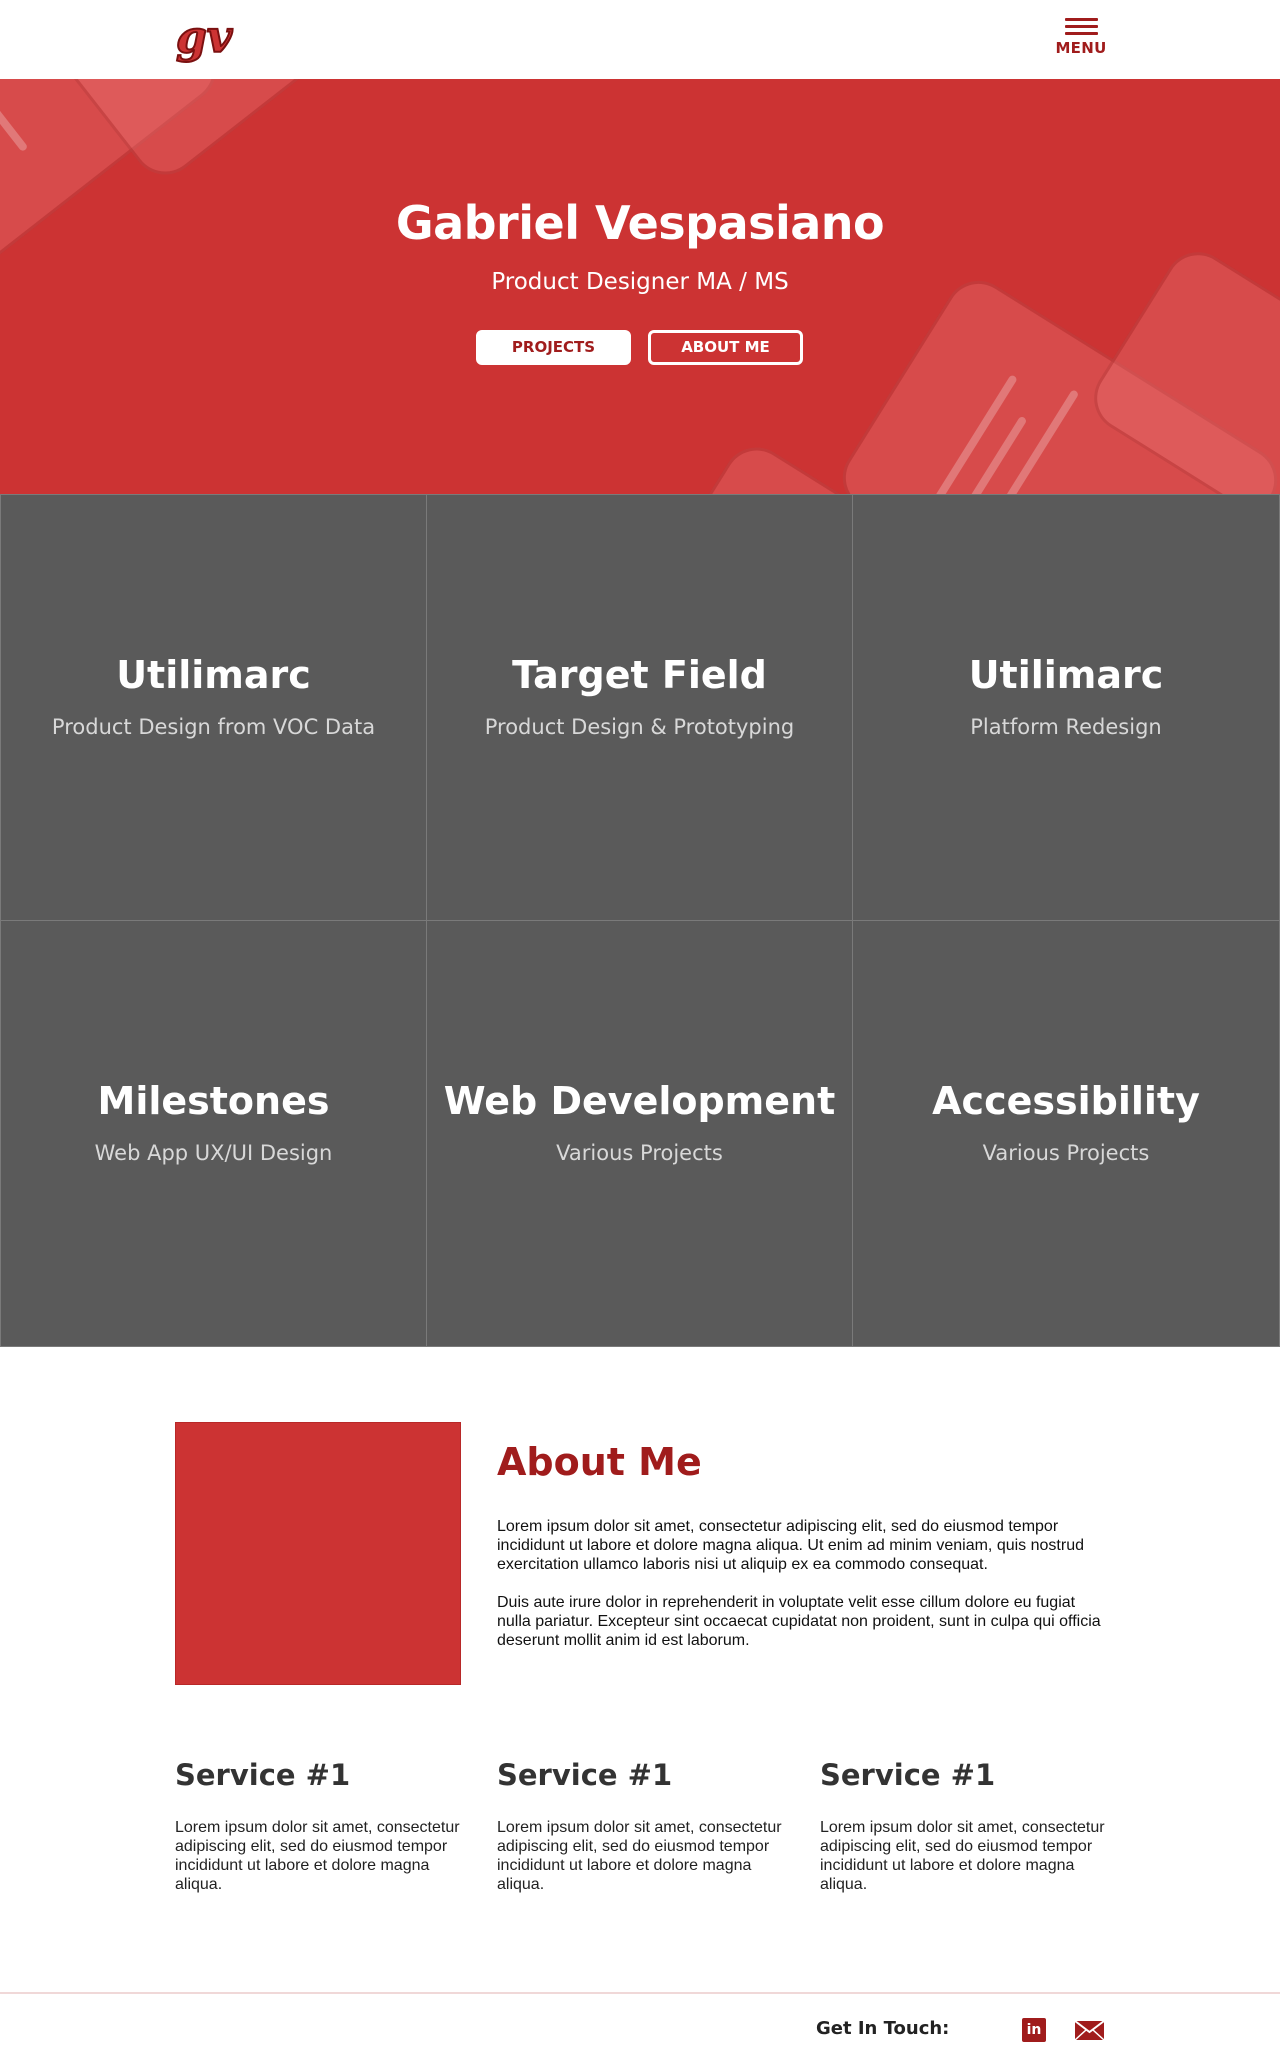 This screenshot has height=2069, width=1280. I want to click on project-tile-web-development: Web Development Various Projects, so click(639, 1133).